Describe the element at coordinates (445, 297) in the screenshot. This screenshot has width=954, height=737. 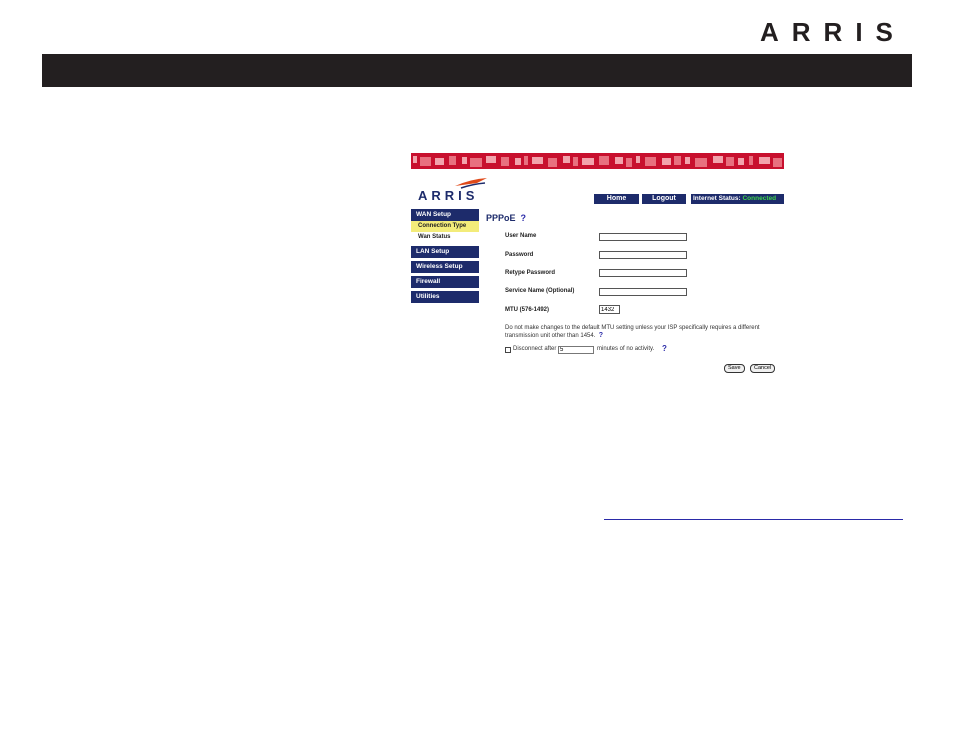
I see `sidebar-item-utilities: Utilities` at that location.